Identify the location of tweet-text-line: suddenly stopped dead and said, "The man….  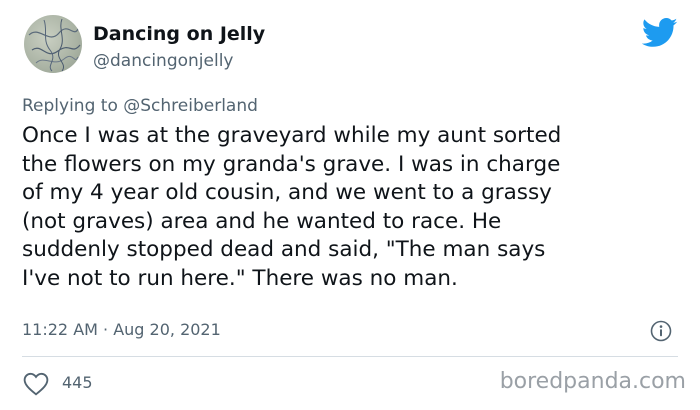
(284, 250).